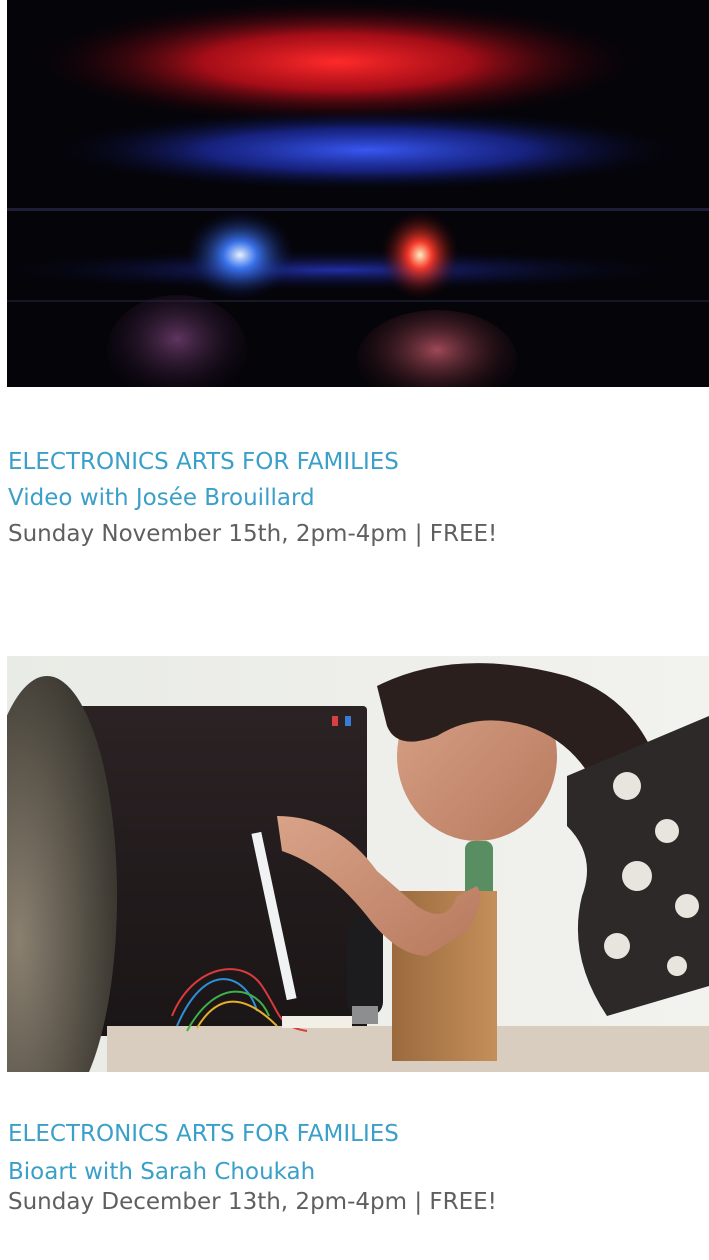 This screenshot has width=709, height=1260. Describe the element at coordinates (252, 1202) in the screenshot. I see `event-details: Sunday December 13th, 2pm-4pm | FREE!` at that location.